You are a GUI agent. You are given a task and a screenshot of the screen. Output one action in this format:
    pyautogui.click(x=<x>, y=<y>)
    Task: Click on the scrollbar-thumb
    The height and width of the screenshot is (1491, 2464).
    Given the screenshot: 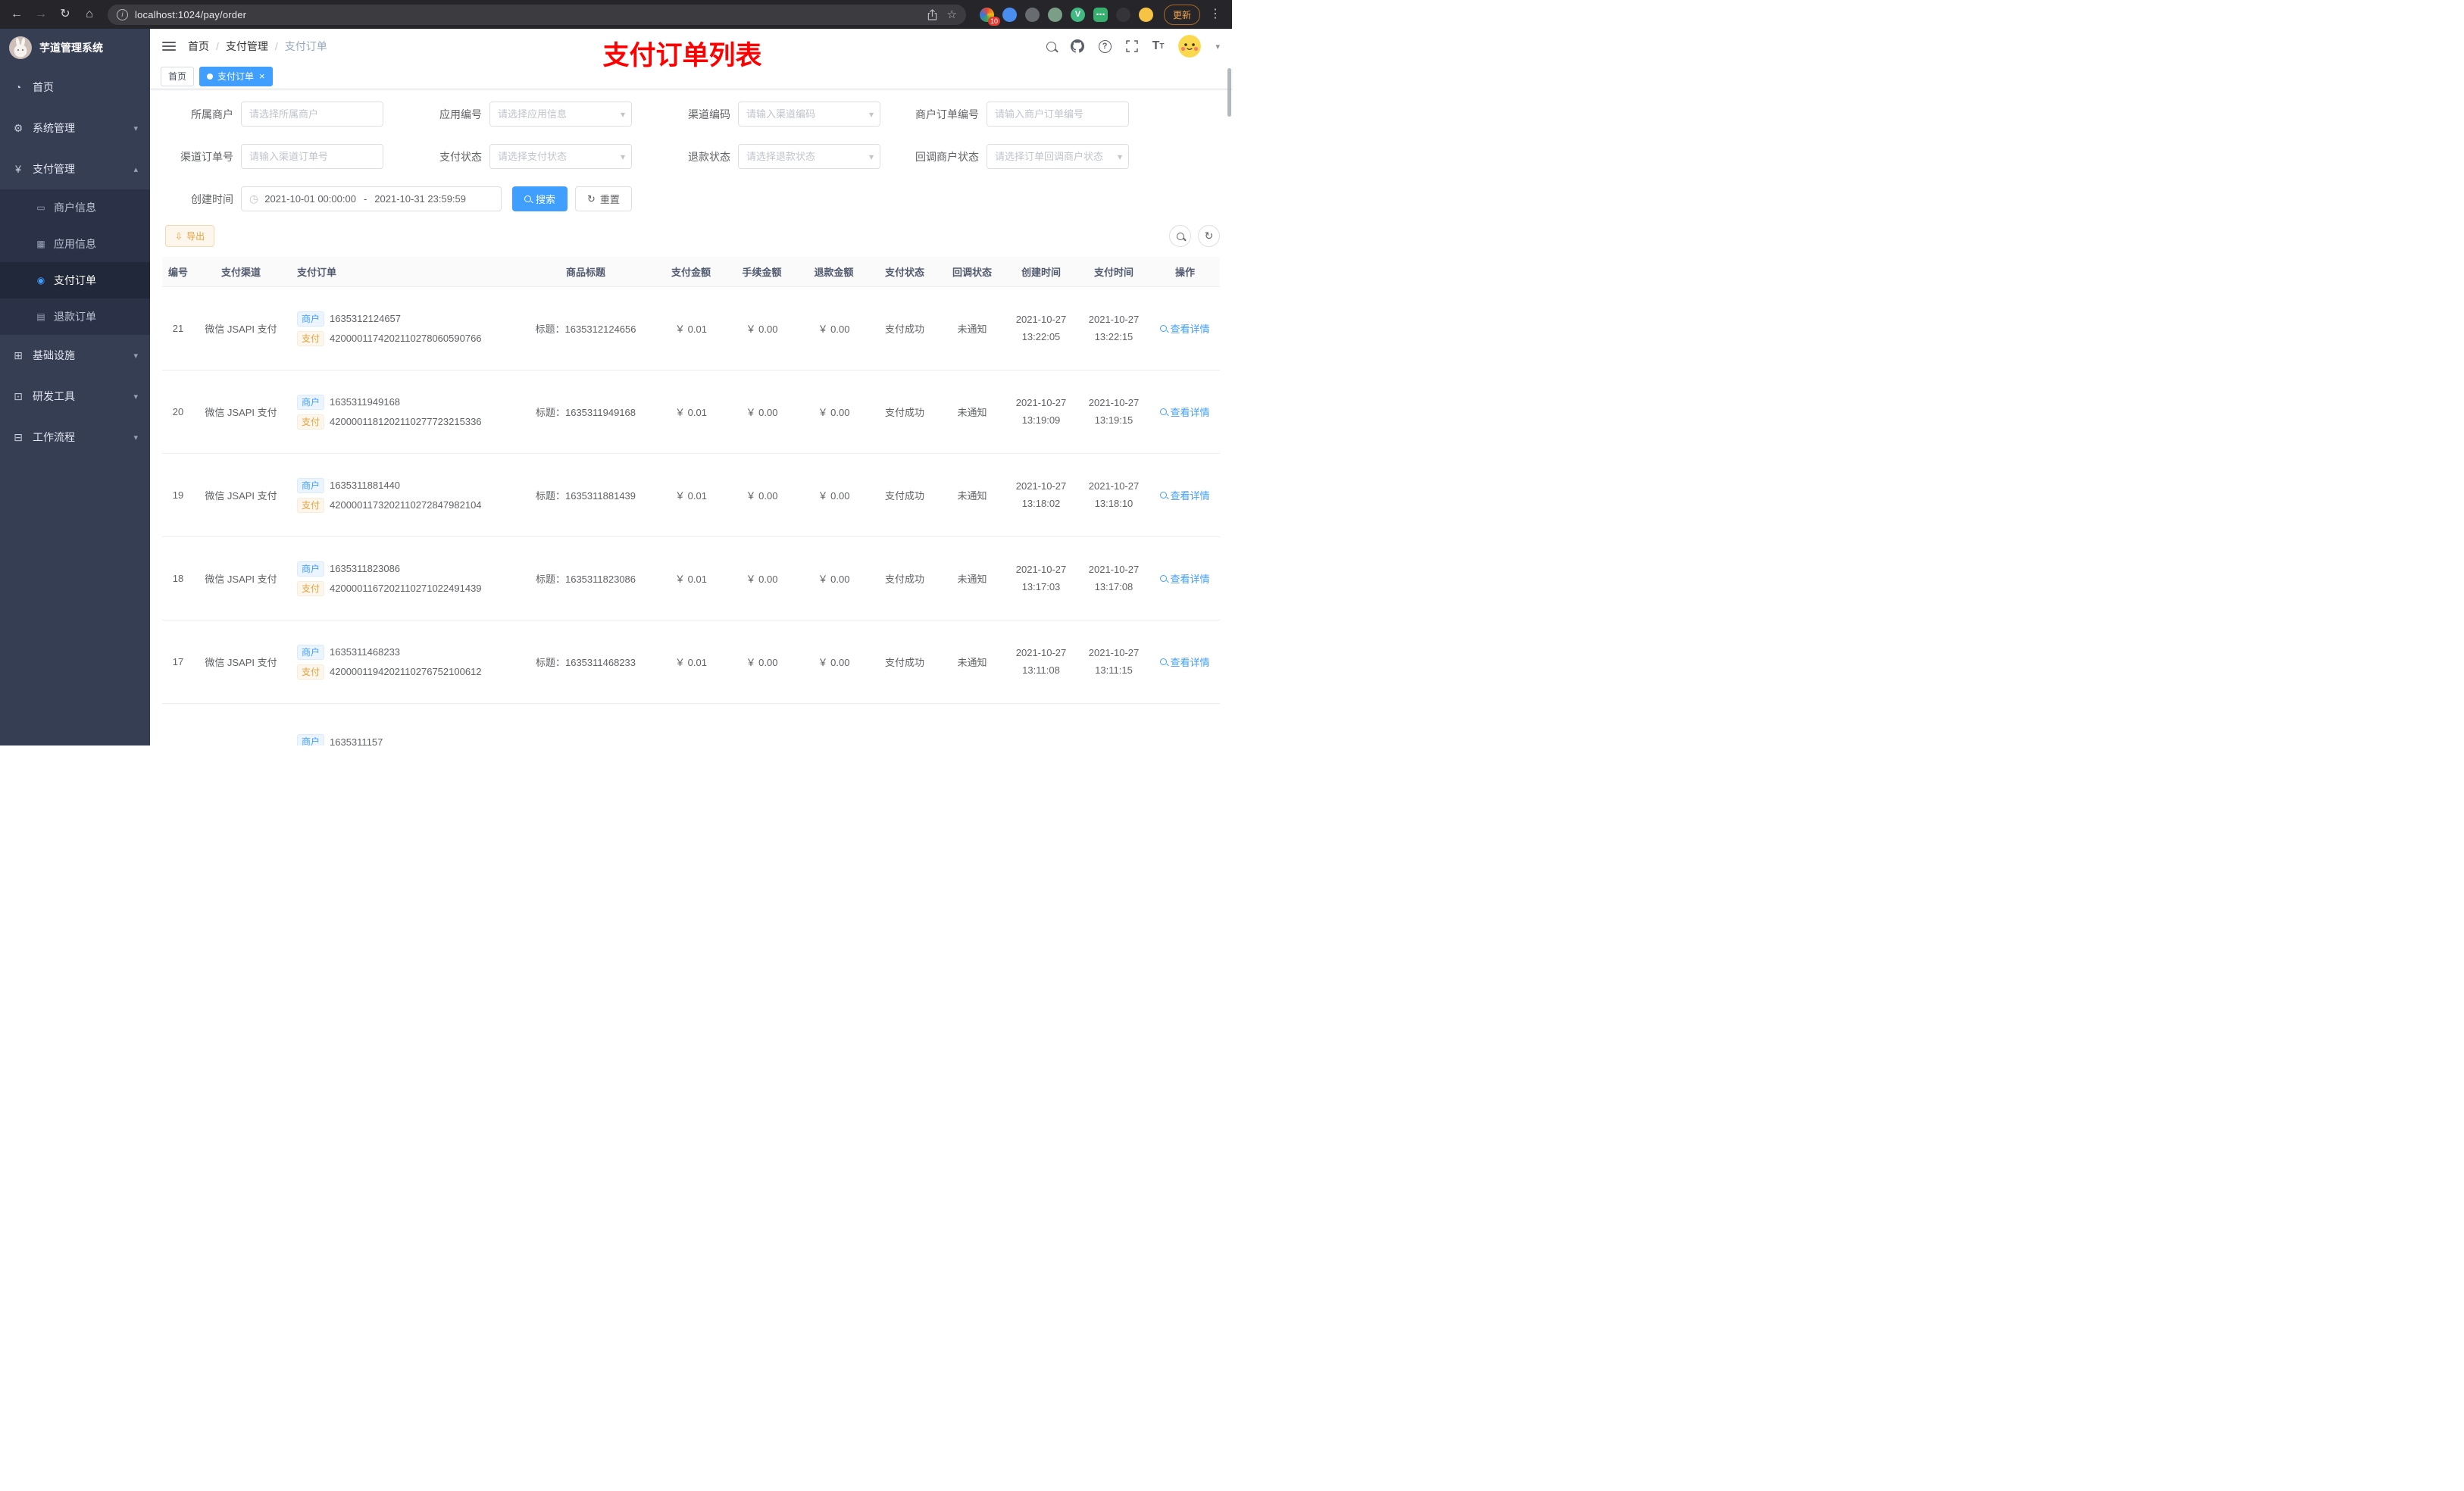 What is the action you would take?
    pyautogui.click(x=1229, y=92)
    